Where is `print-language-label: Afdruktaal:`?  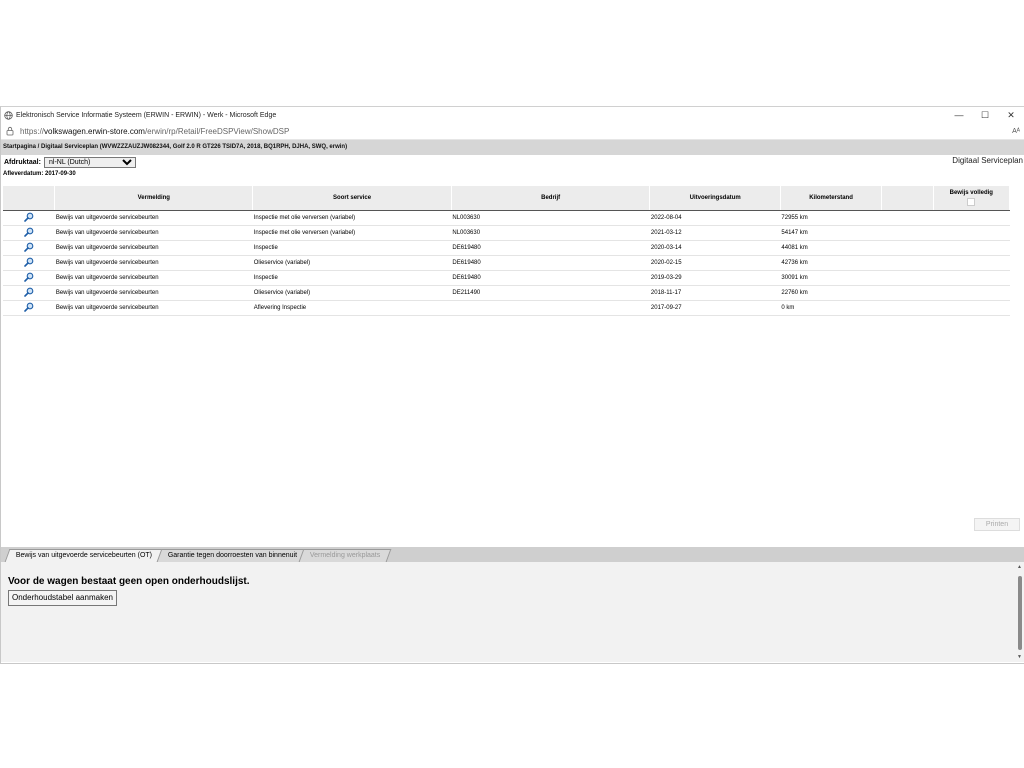 print-language-label: Afdruktaal: is located at coordinates (22, 162).